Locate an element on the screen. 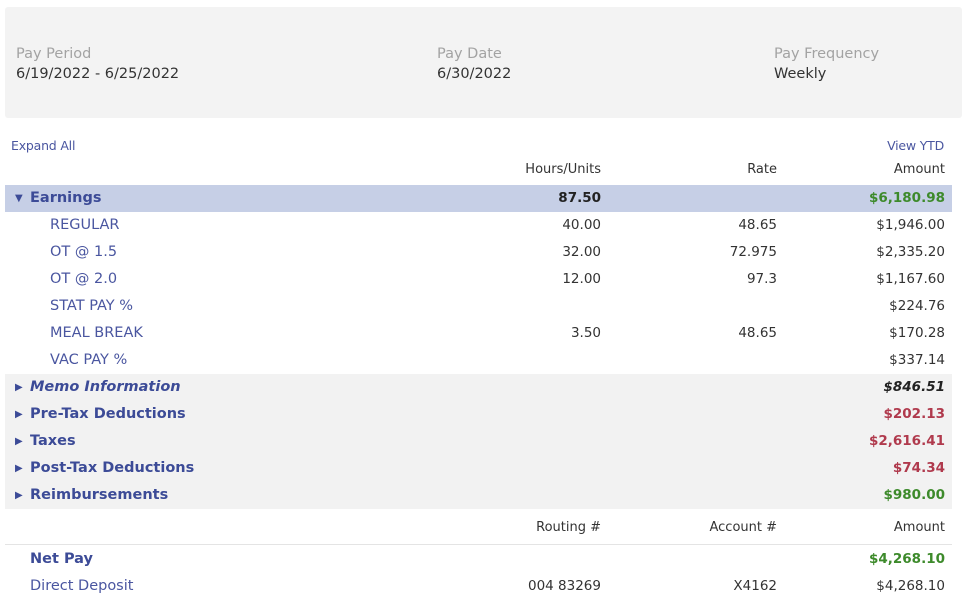 The image size is (962, 605). column-header-routing: Routing # is located at coordinates (568, 527).